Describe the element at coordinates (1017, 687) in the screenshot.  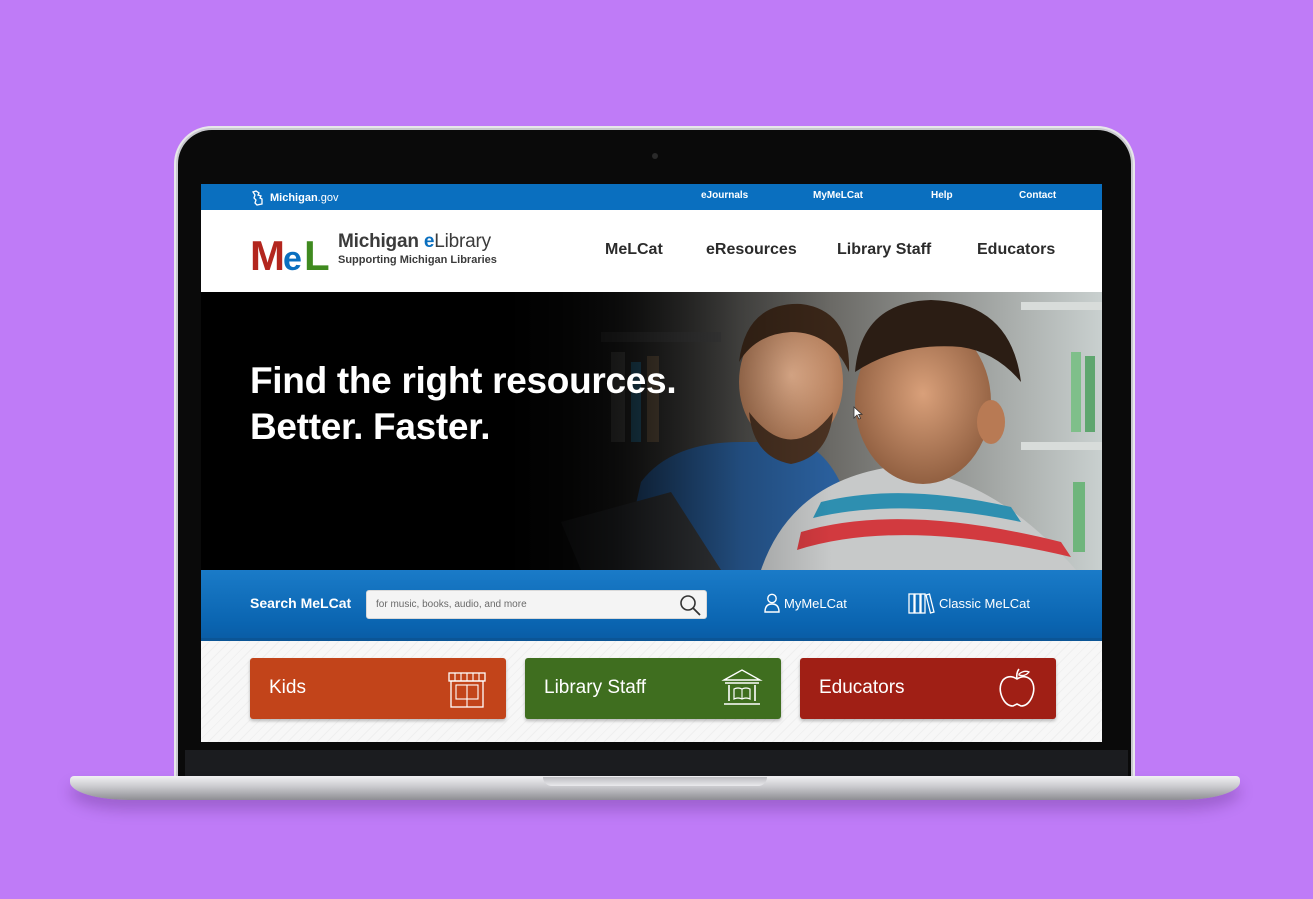
I see `apple-icon` at that location.